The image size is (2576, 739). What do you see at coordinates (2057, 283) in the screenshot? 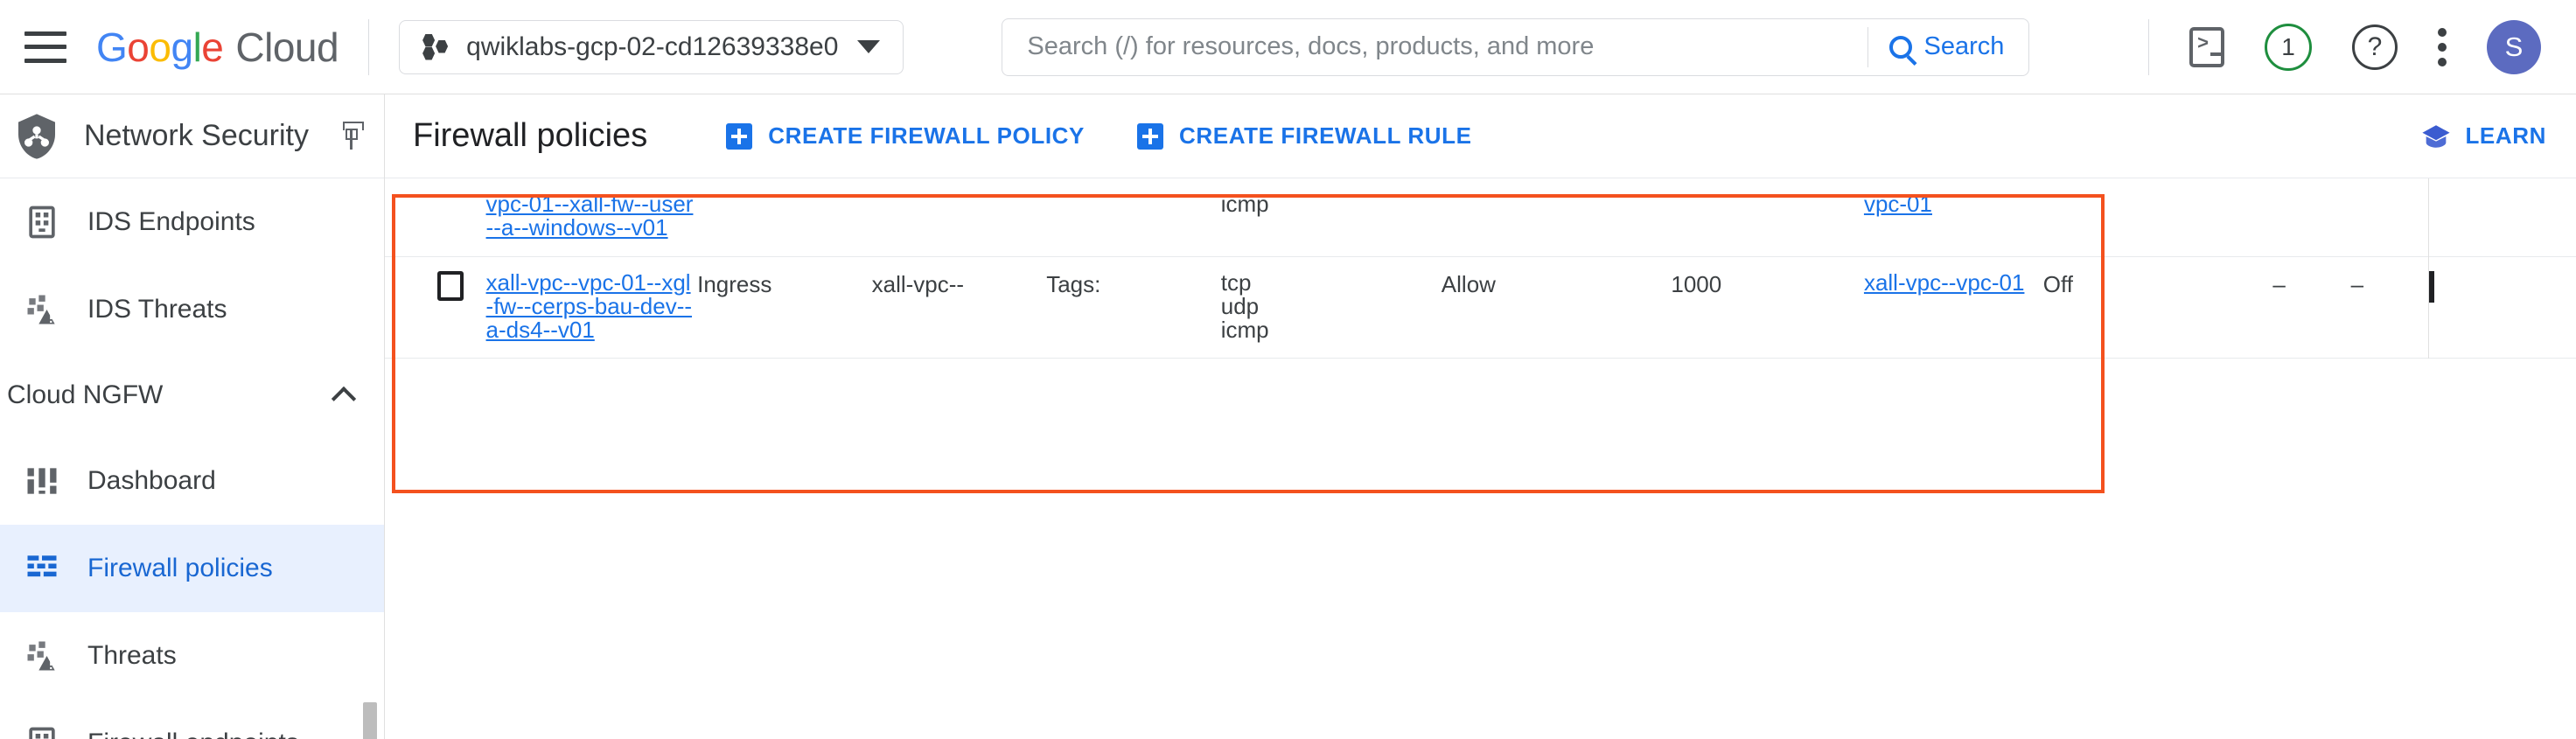
I see `logs-cell: Off` at bounding box center [2057, 283].